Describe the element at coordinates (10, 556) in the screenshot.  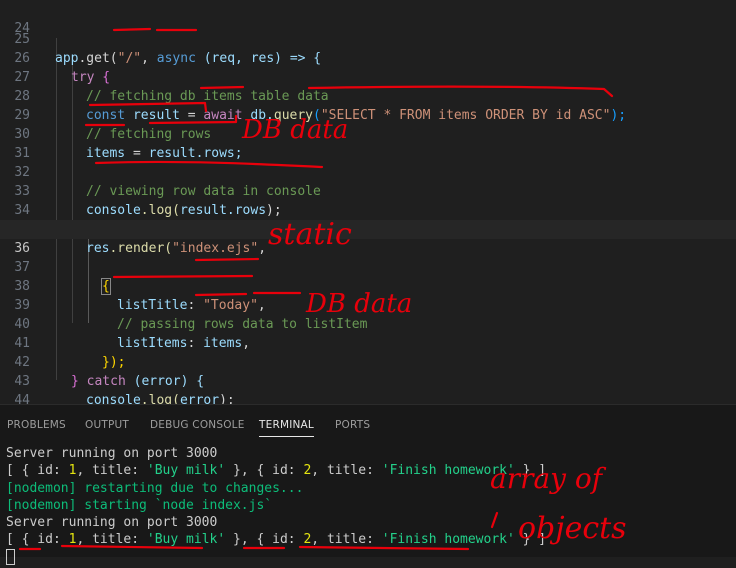
I see `terminal-cursor` at that location.